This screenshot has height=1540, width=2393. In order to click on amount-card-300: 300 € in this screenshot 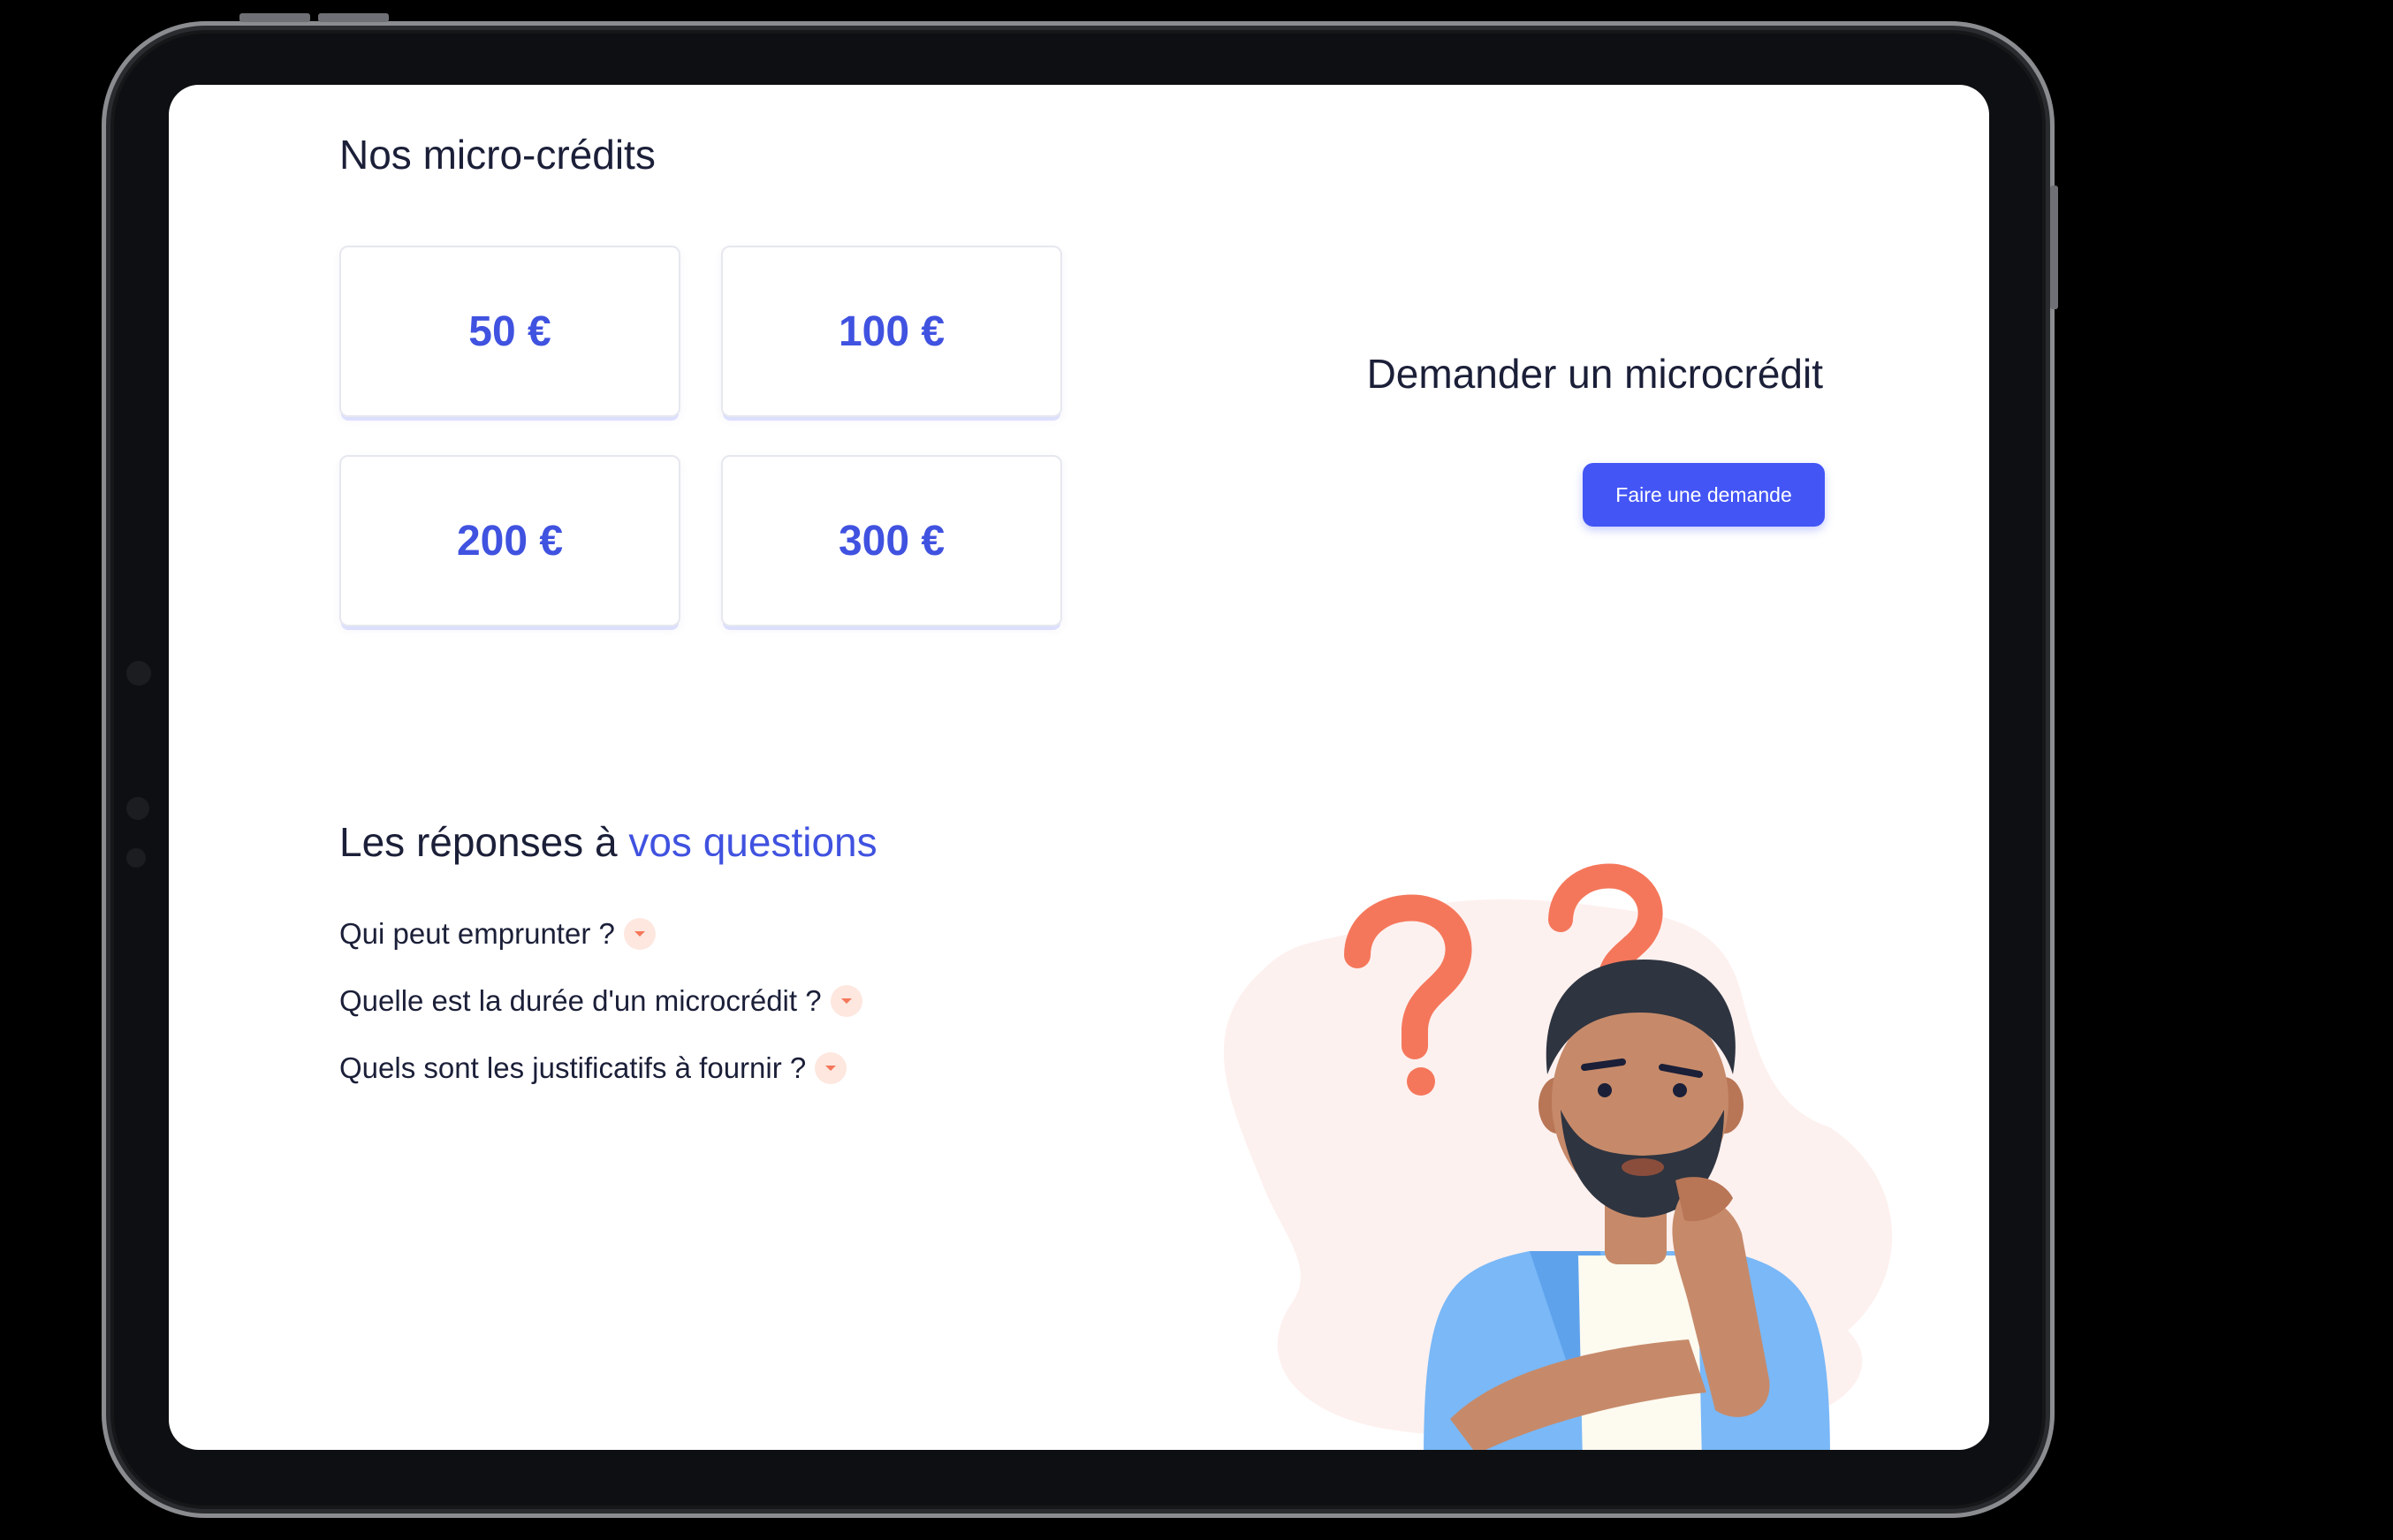, I will do `click(891, 540)`.